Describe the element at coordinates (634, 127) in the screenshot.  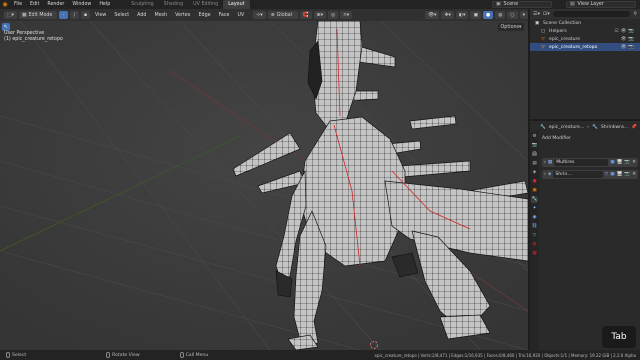
I see `pin-icon: 📌` at that location.